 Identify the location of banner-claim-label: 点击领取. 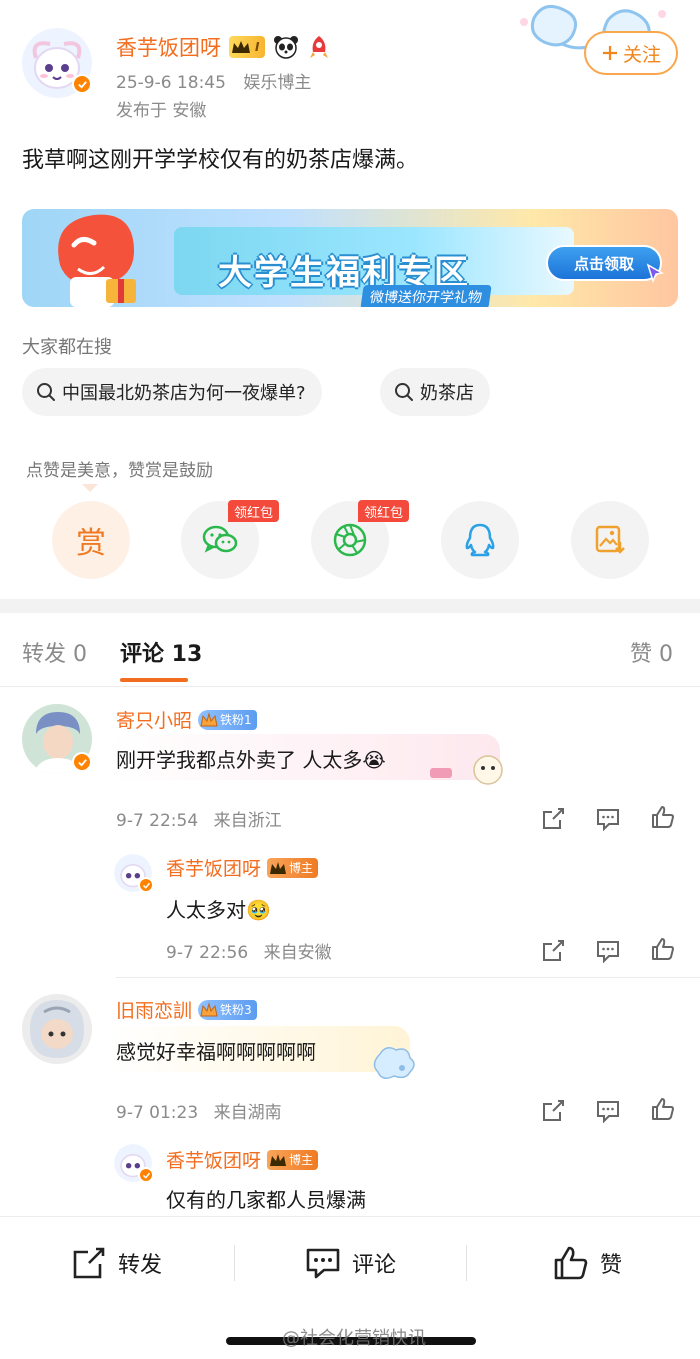
(603, 263).